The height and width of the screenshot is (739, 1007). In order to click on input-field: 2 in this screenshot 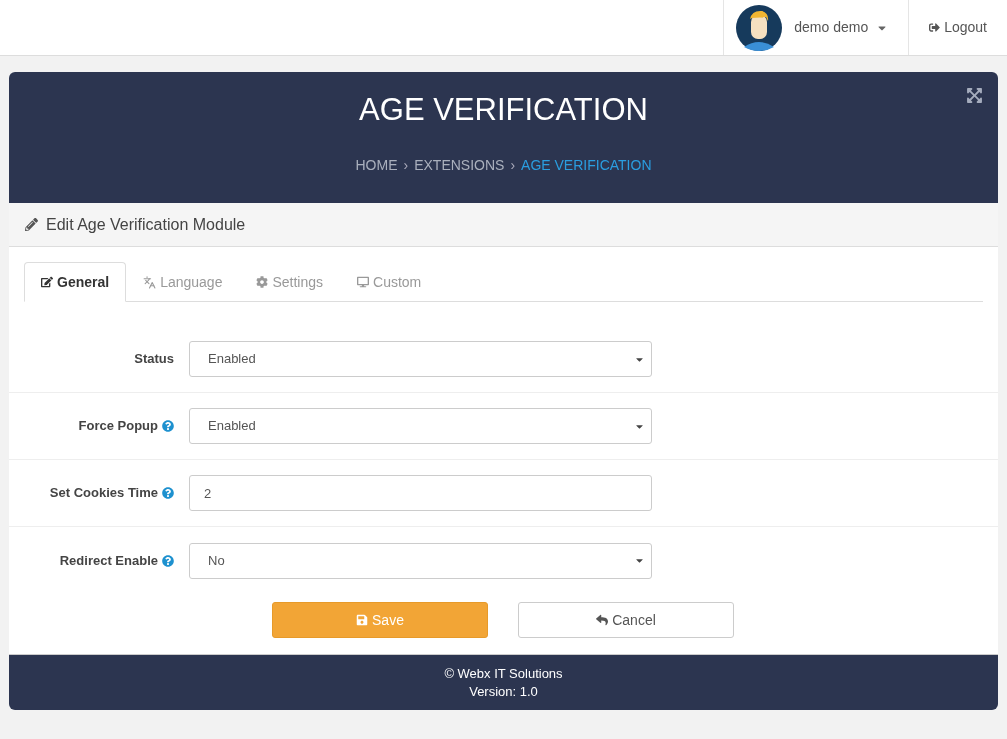, I will do `click(420, 493)`.